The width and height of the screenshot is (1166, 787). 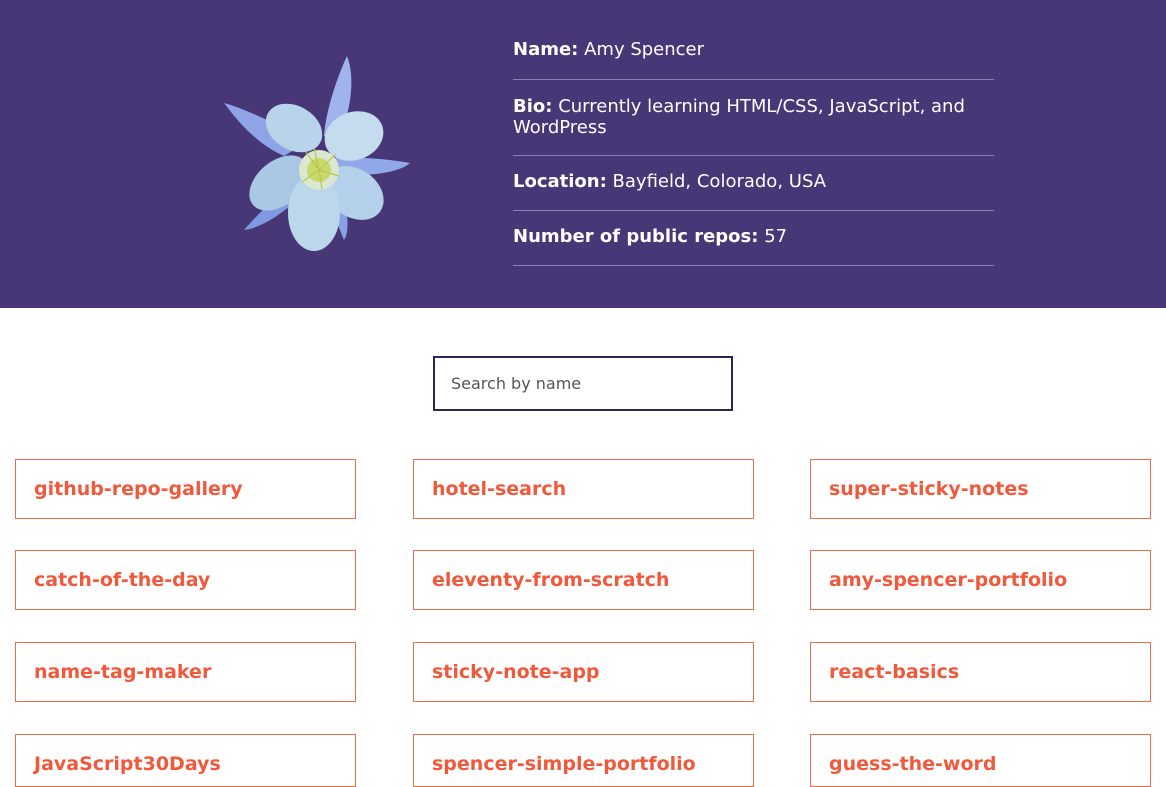 I want to click on repo-card: catch-of-the-day, so click(x=185, y=580).